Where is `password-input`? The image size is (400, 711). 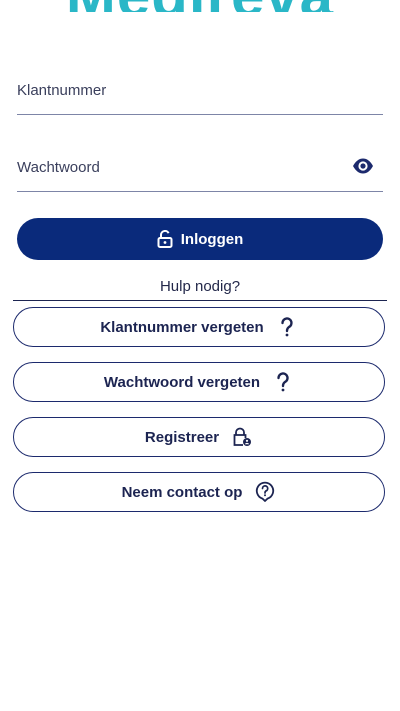 password-input is located at coordinates (177, 167).